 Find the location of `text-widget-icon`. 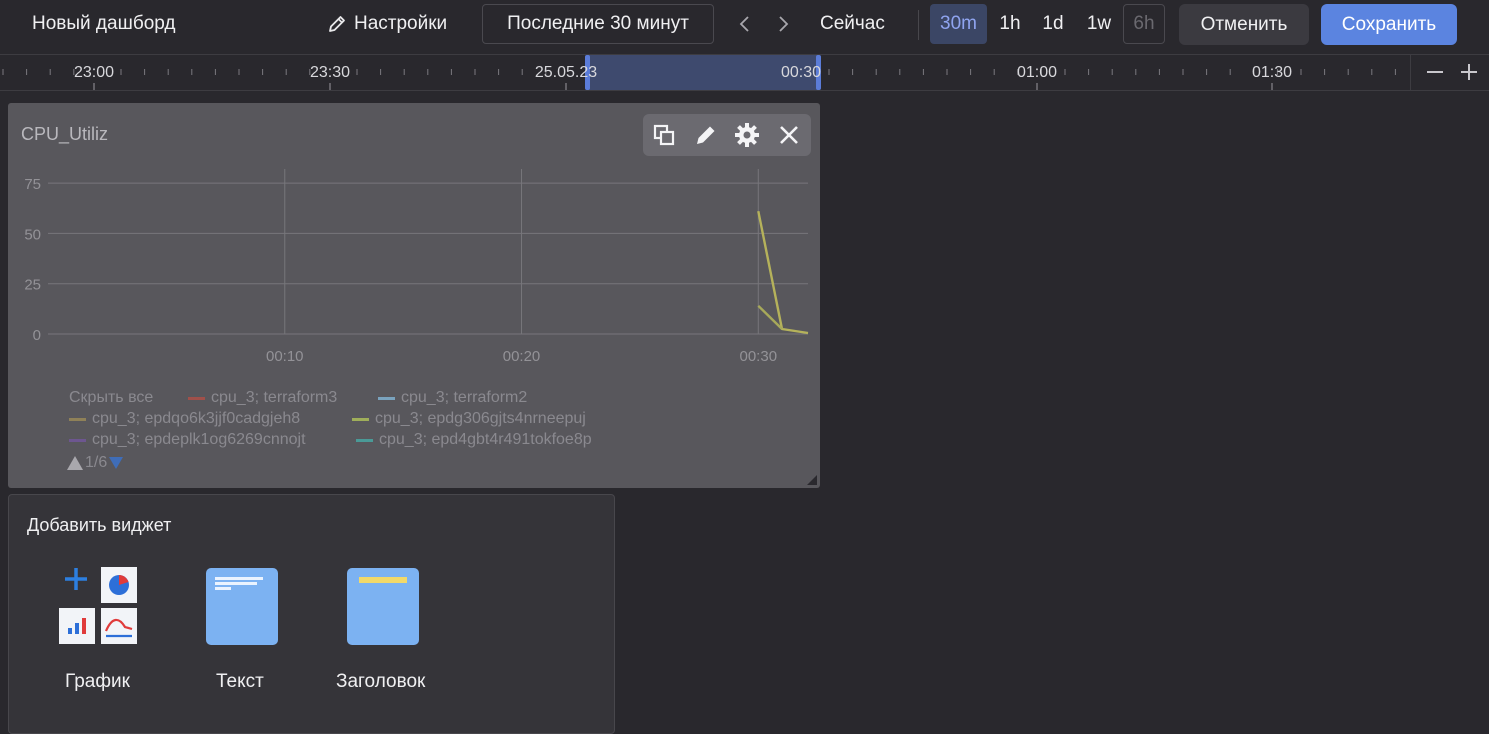

text-widget-icon is located at coordinates (242, 606).